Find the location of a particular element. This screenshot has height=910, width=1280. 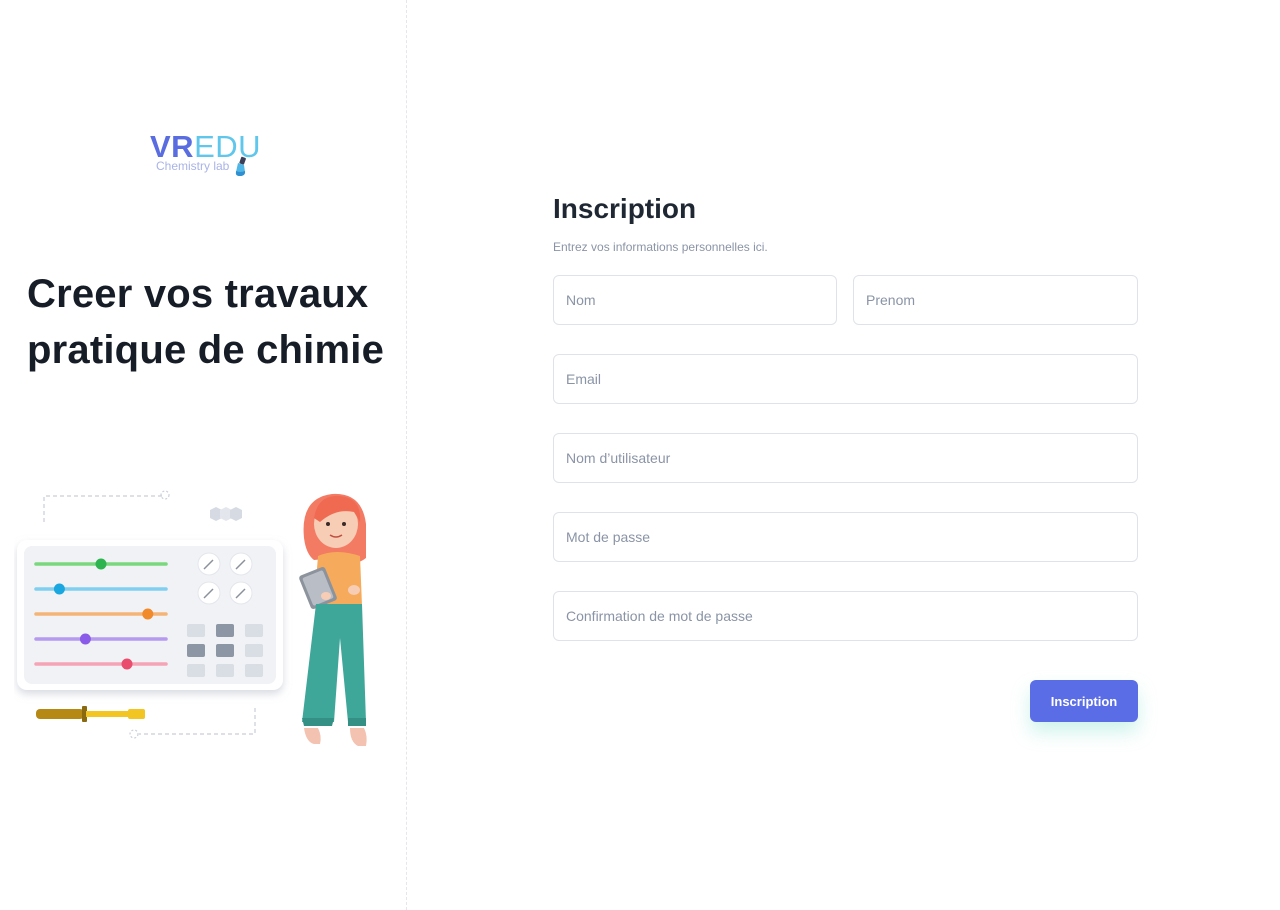

form-title: Inscription is located at coordinates (625, 208).